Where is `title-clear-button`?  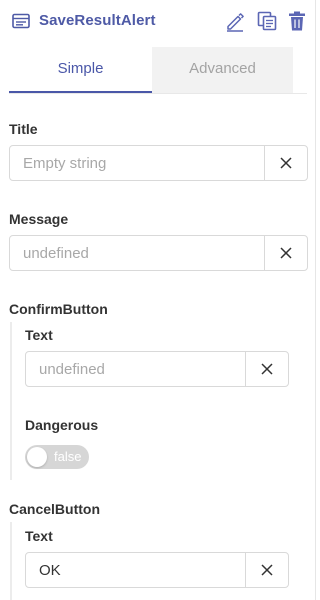
title-clear-button is located at coordinates (285, 163).